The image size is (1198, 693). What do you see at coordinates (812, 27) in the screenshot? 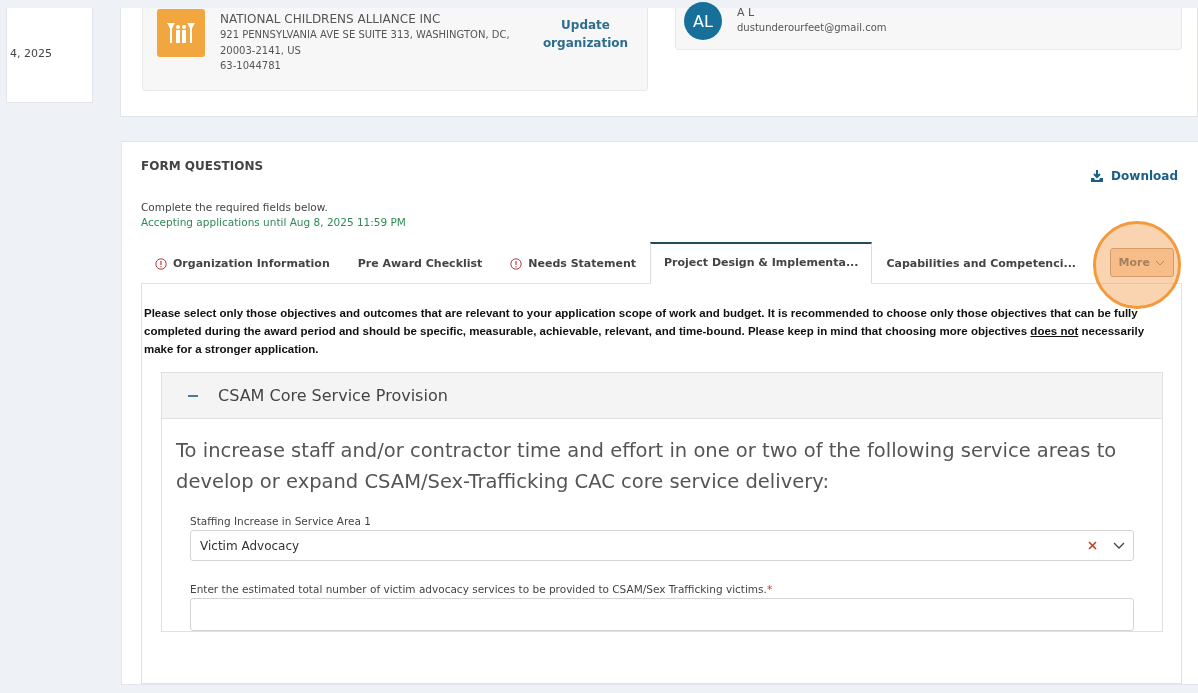
I see `contact-email: dustunderourfeet@gmail.com` at bounding box center [812, 27].